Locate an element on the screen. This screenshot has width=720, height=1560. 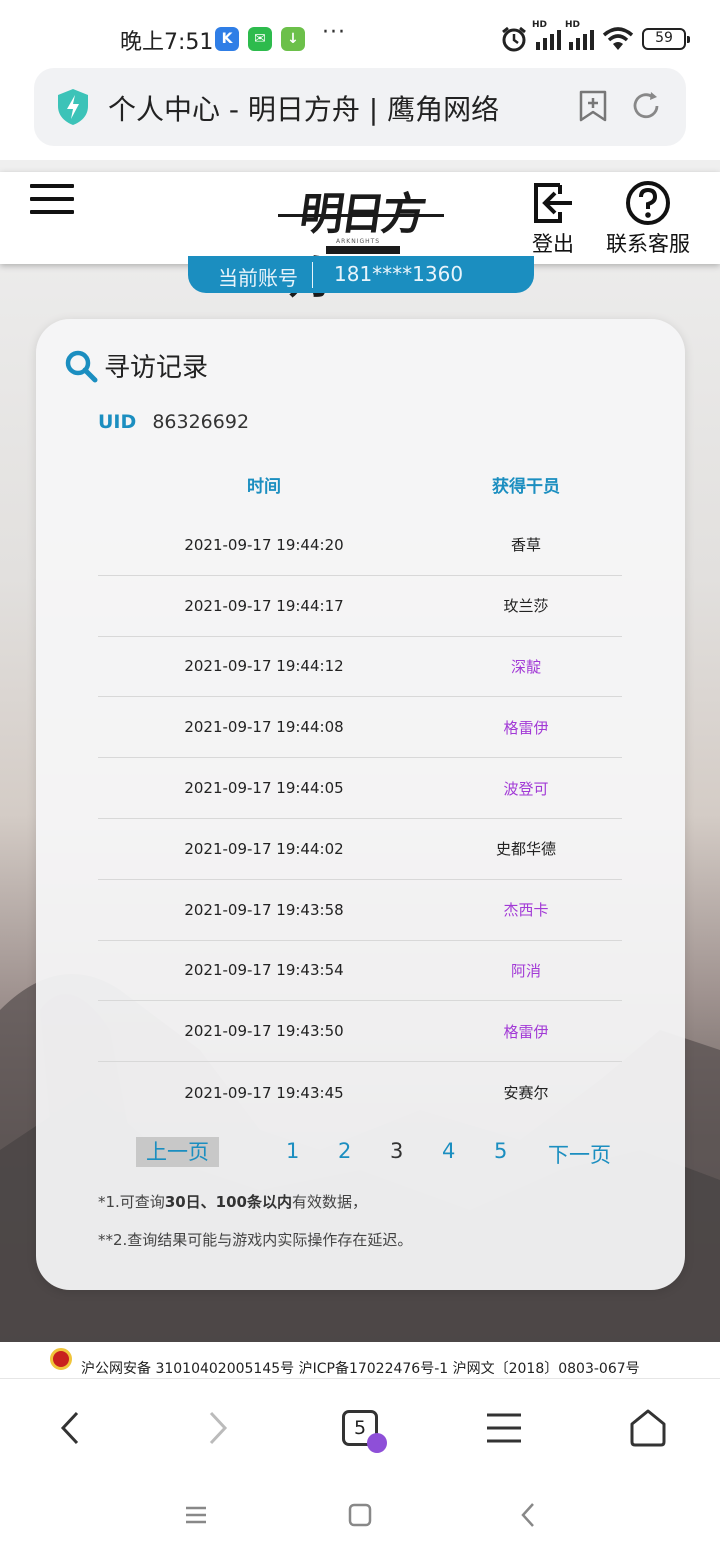
tab-count: 5 is located at coordinates (360, 1428).